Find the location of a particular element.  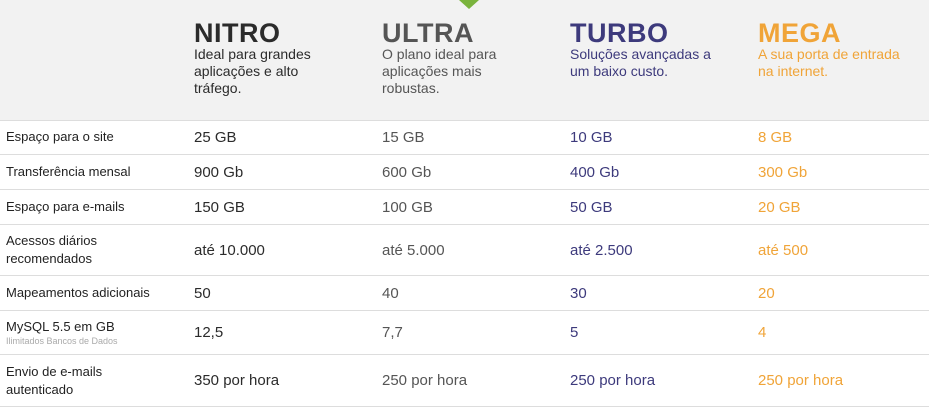

row-label-text: recomendados is located at coordinates (49, 258).